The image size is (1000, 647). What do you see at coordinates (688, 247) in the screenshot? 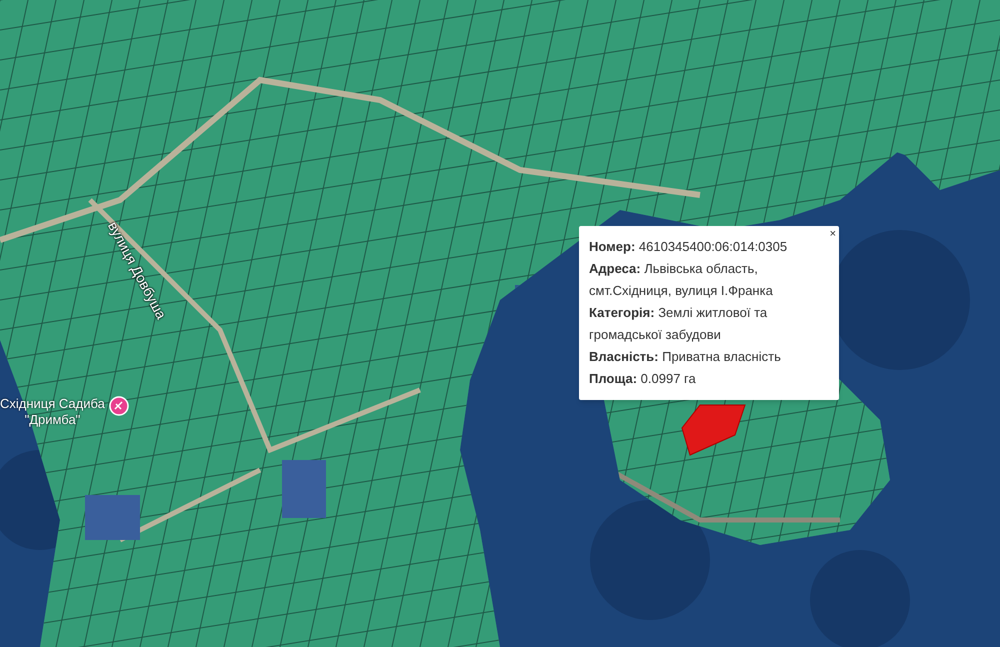
I see `info-line: Номер: 4610345400:06:014:0305` at bounding box center [688, 247].